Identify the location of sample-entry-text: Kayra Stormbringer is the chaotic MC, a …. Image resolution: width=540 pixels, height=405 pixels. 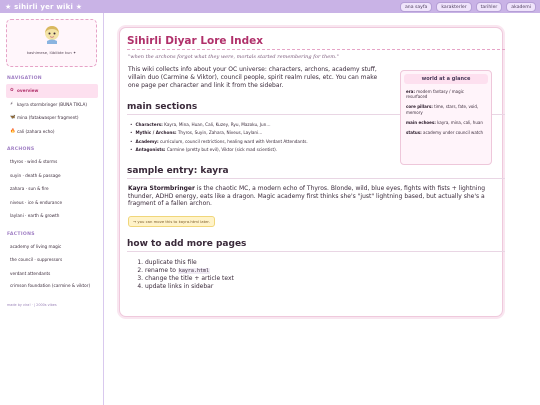
(309, 196).